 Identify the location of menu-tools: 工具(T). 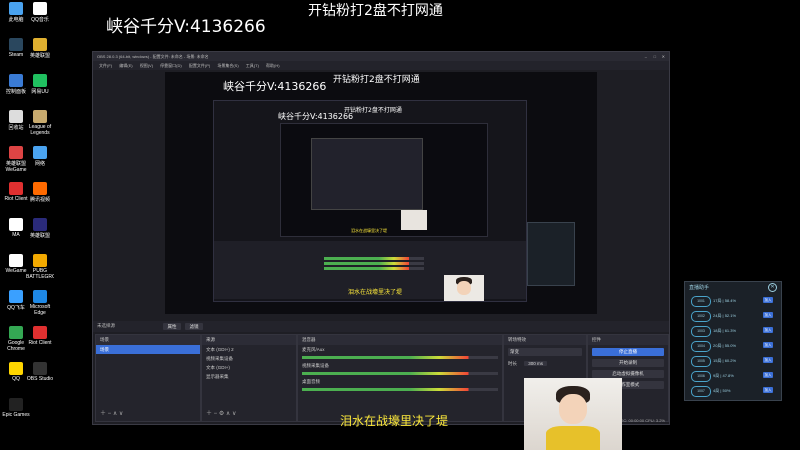
(252, 65).